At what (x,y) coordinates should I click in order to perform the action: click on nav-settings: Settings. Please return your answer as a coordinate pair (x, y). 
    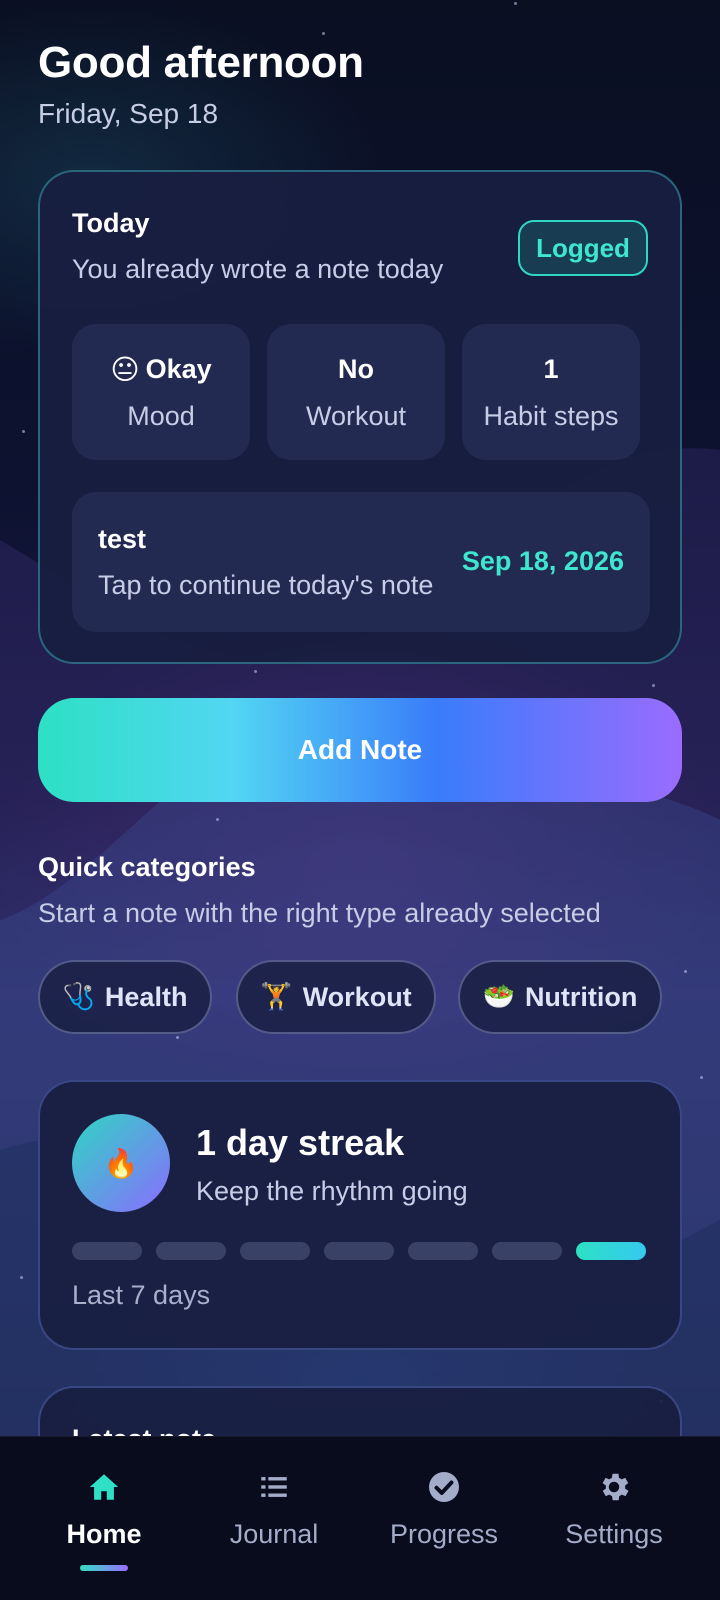
    Looking at the image, I should click on (614, 1518).